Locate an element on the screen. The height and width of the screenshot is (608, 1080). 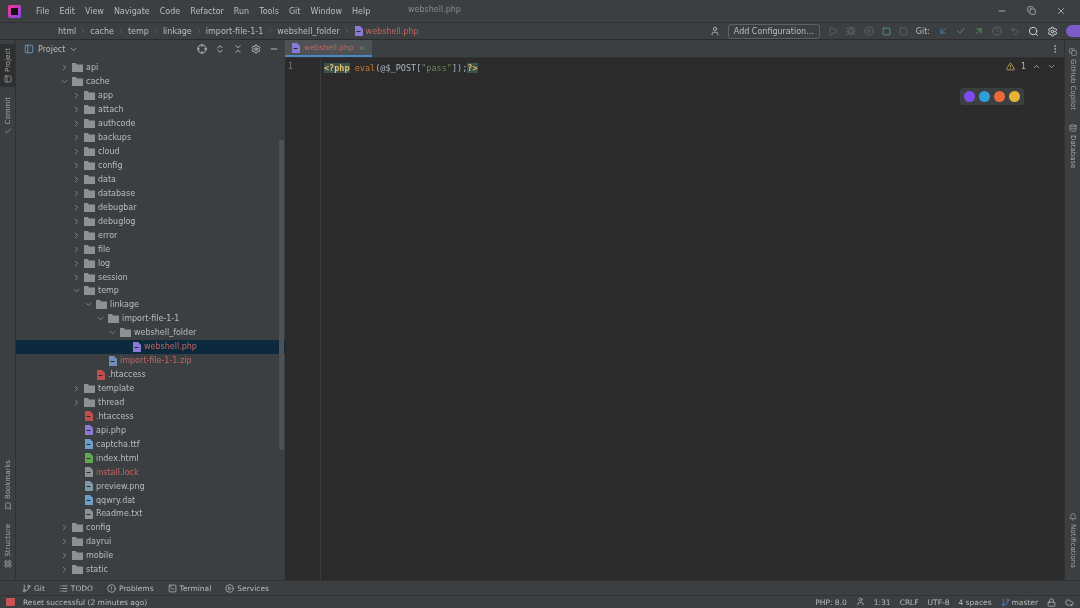
tree-item-label: preview.png is located at coordinates (120, 486).